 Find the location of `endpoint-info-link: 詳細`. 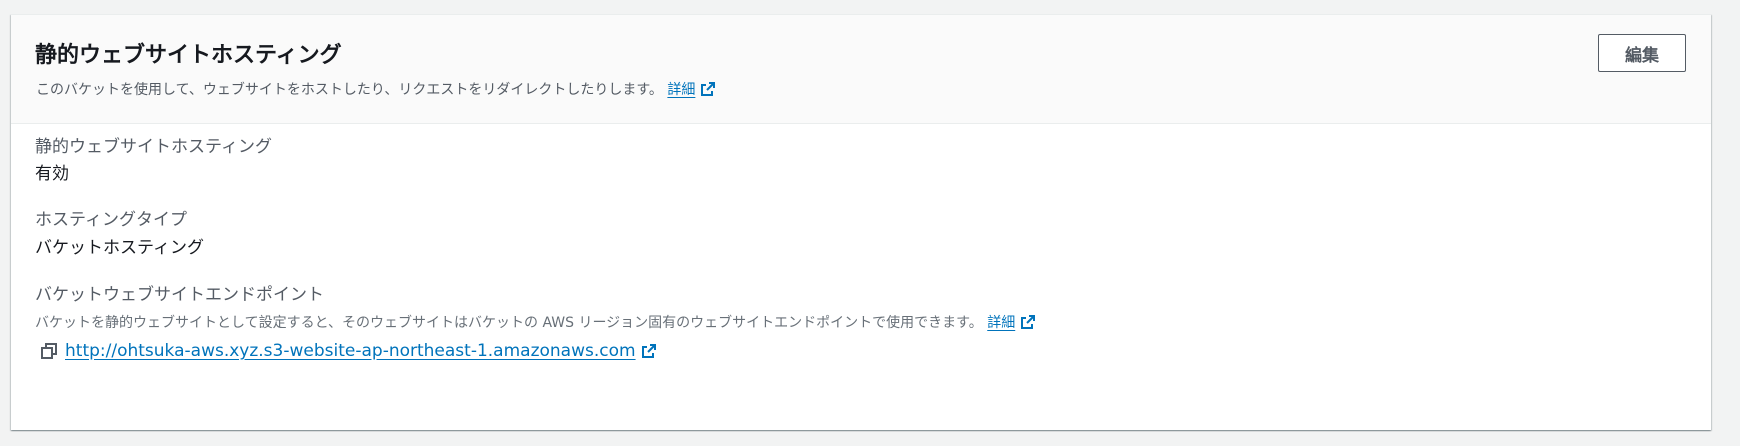

endpoint-info-link: 詳細 is located at coordinates (1011, 323).